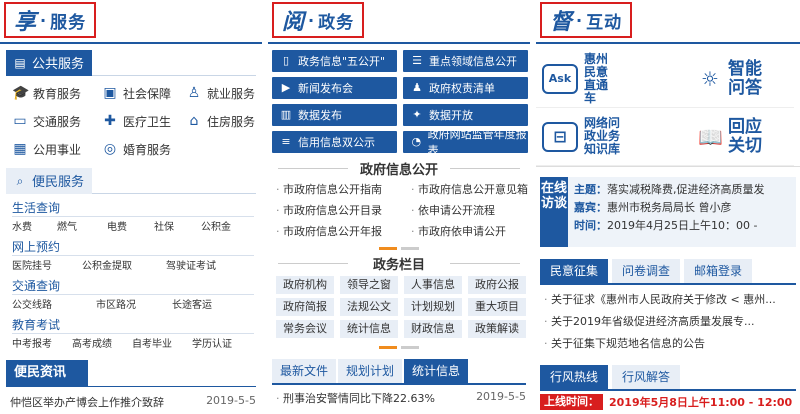  Describe the element at coordinates (668, 402) in the screenshot. I see `hotline-notice: 上线时间： 2019年5月8日上午11:00 - 12:00` at that location.